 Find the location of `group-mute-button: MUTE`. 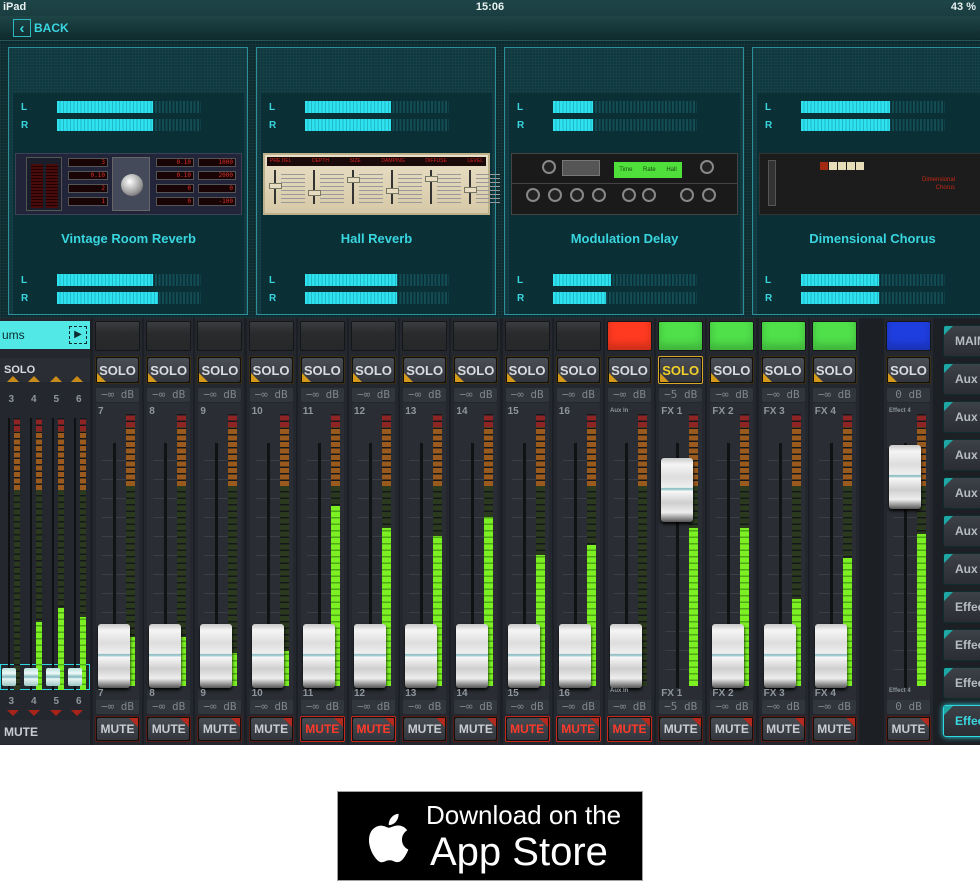

group-mute-button: MUTE is located at coordinates (45, 732).